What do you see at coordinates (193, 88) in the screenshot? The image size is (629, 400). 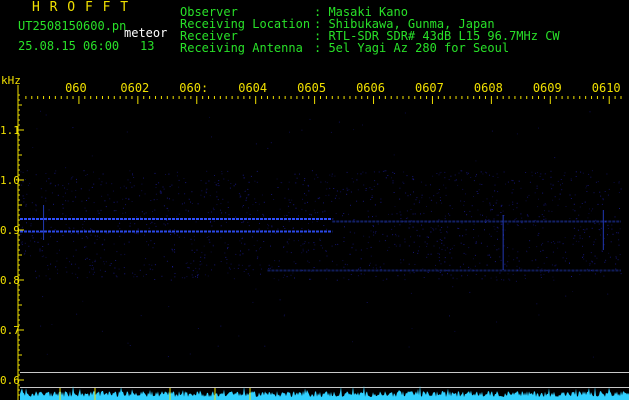 I see `x-tick-label: 060:` at bounding box center [193, 88].